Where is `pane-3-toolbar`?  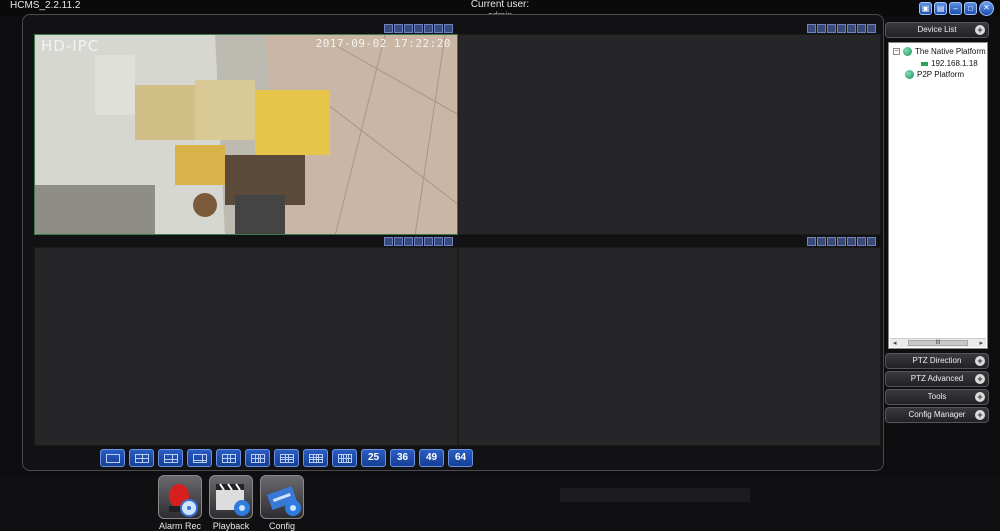 pane-3-toolbar is located at coordinates (418, 242).